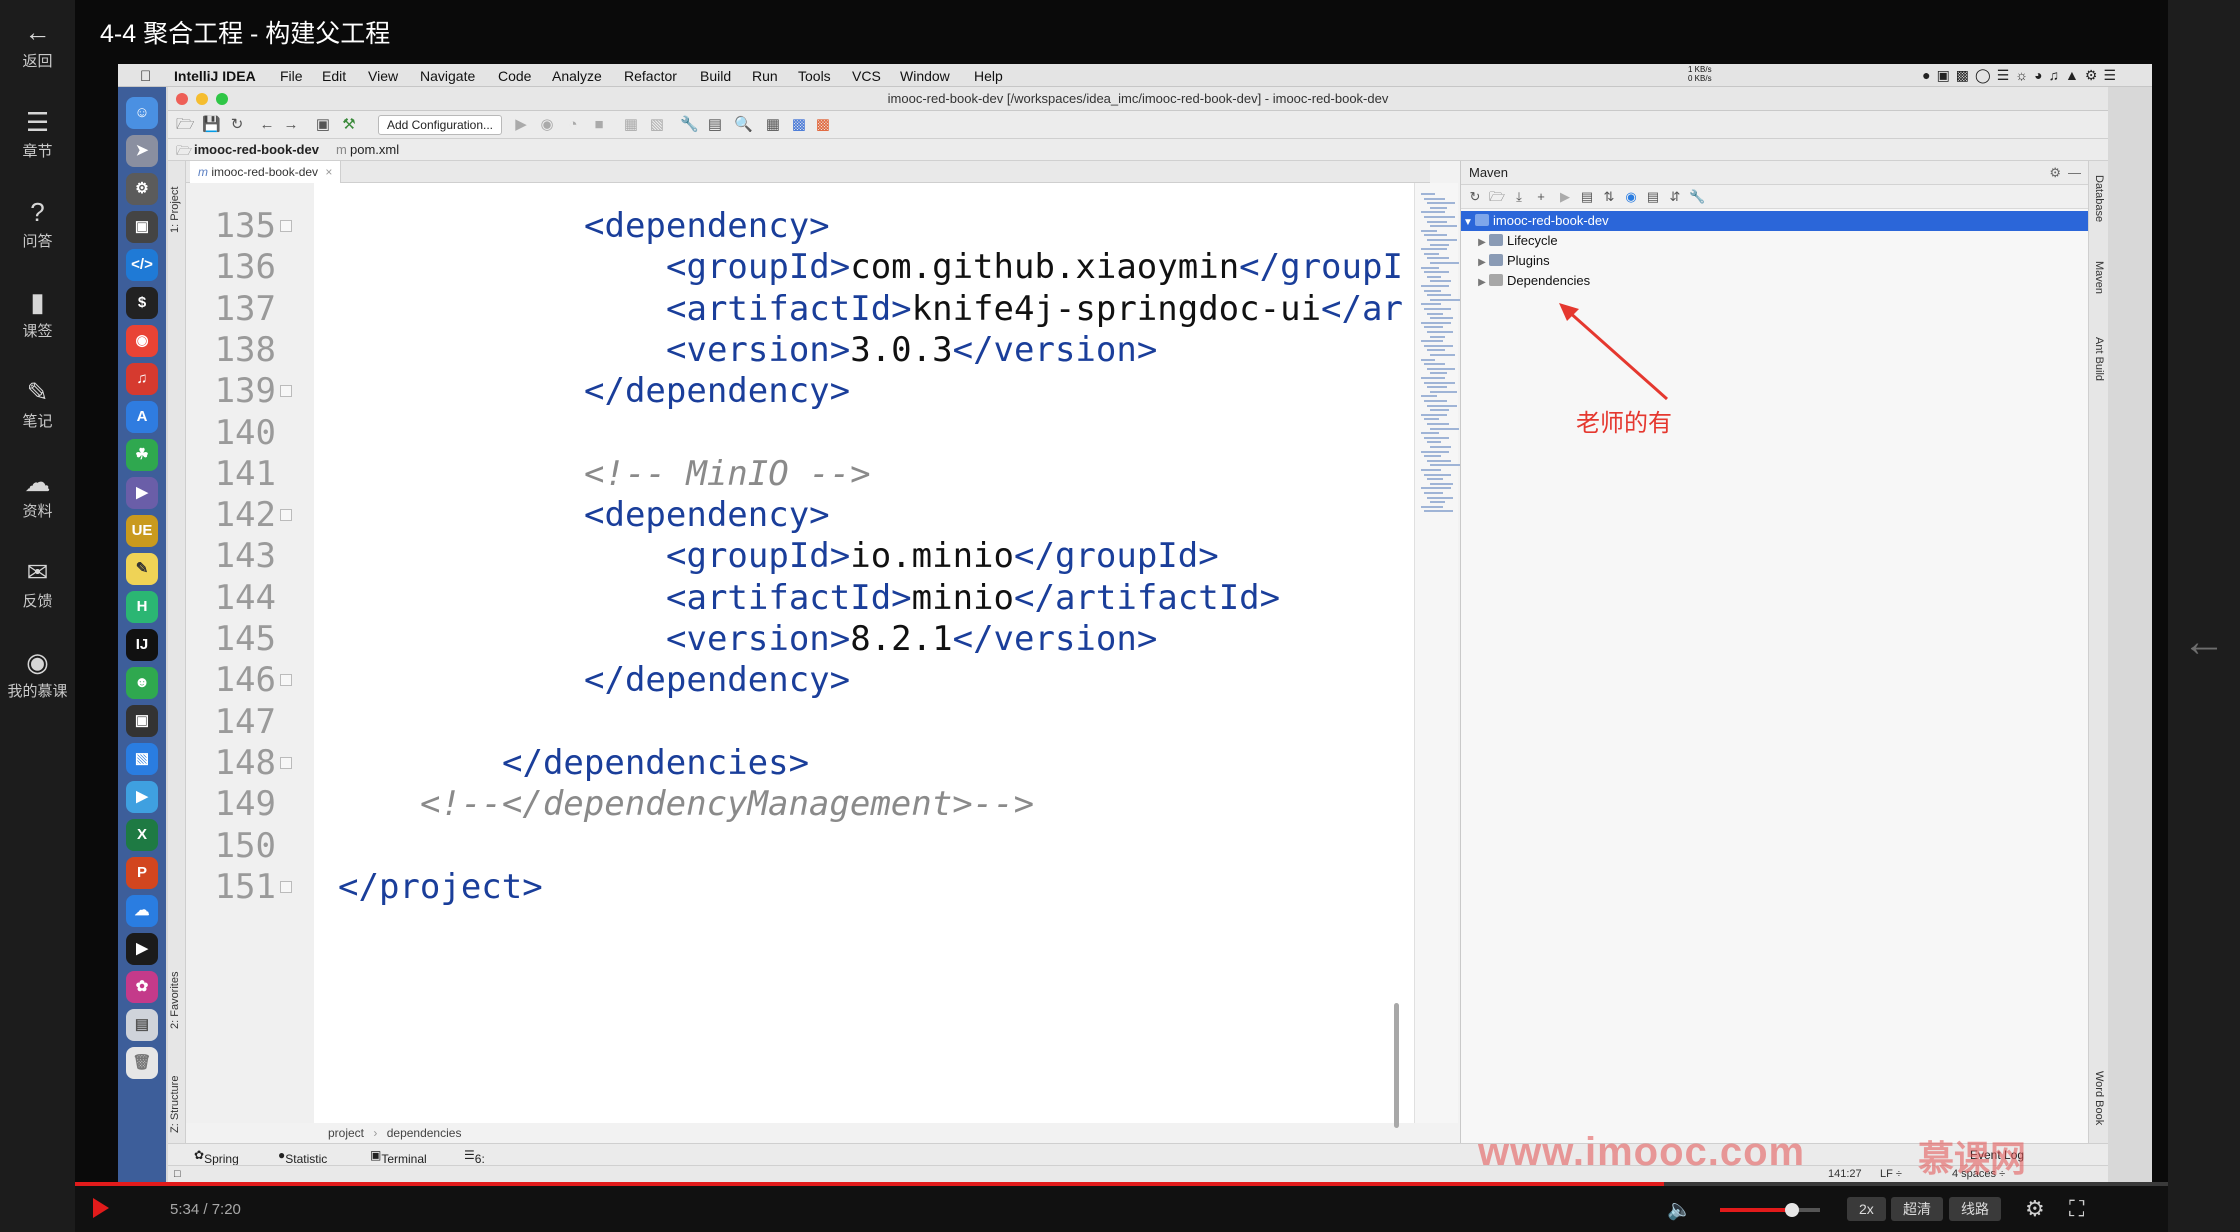  Describe the element at coordinates (657, 125) in the screenshot. I see `sdk-icon: ▧` at that location.